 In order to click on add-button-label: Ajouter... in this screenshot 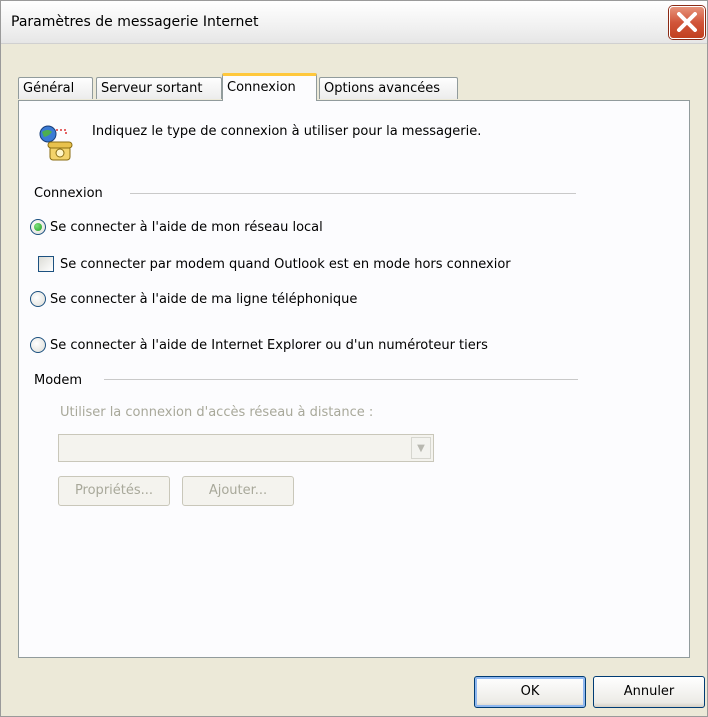, I will do `click(238, 490)`.